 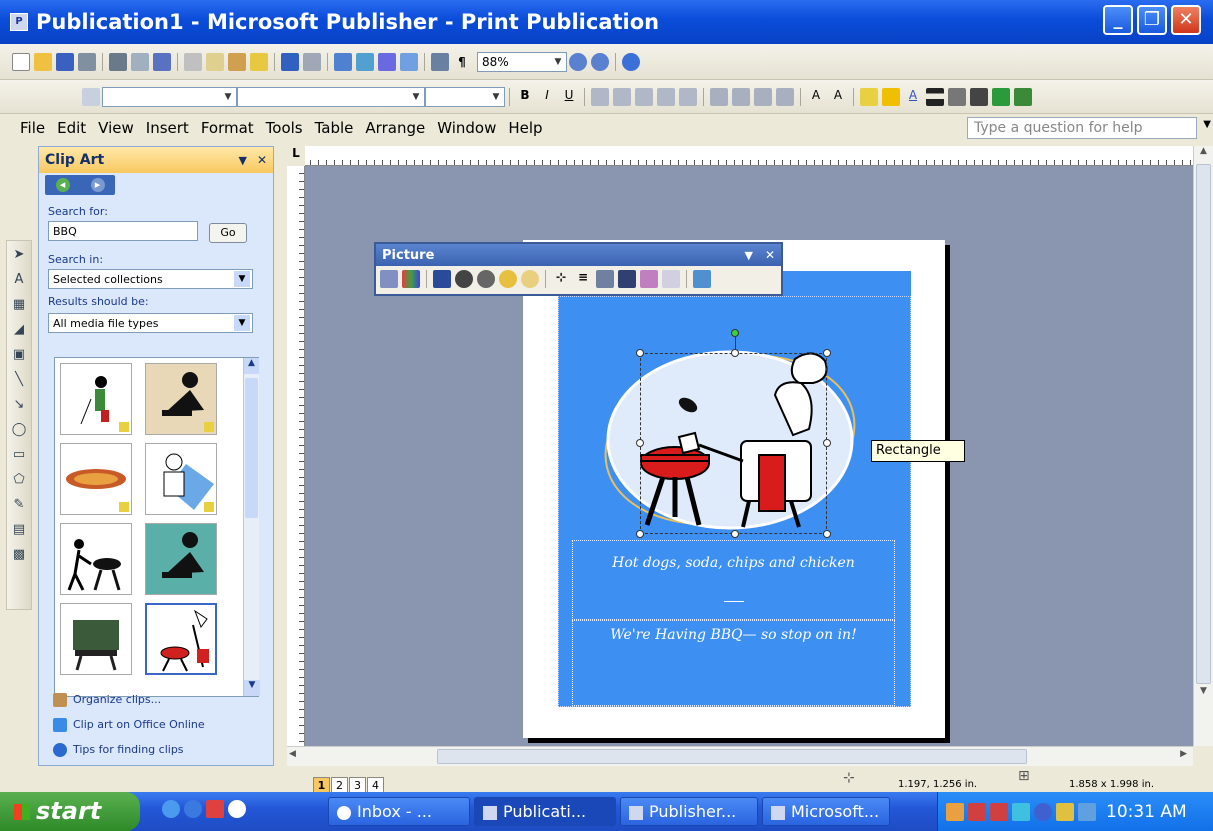 I want to click on pilcrow-icon: ¶, so click(x=462, y=62).